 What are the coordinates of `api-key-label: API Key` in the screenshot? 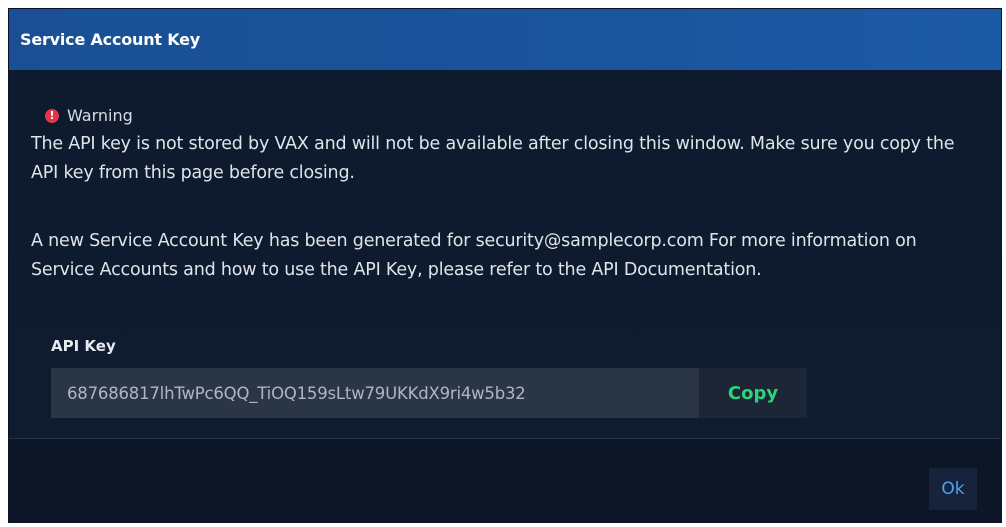 It's located at (83, 346).